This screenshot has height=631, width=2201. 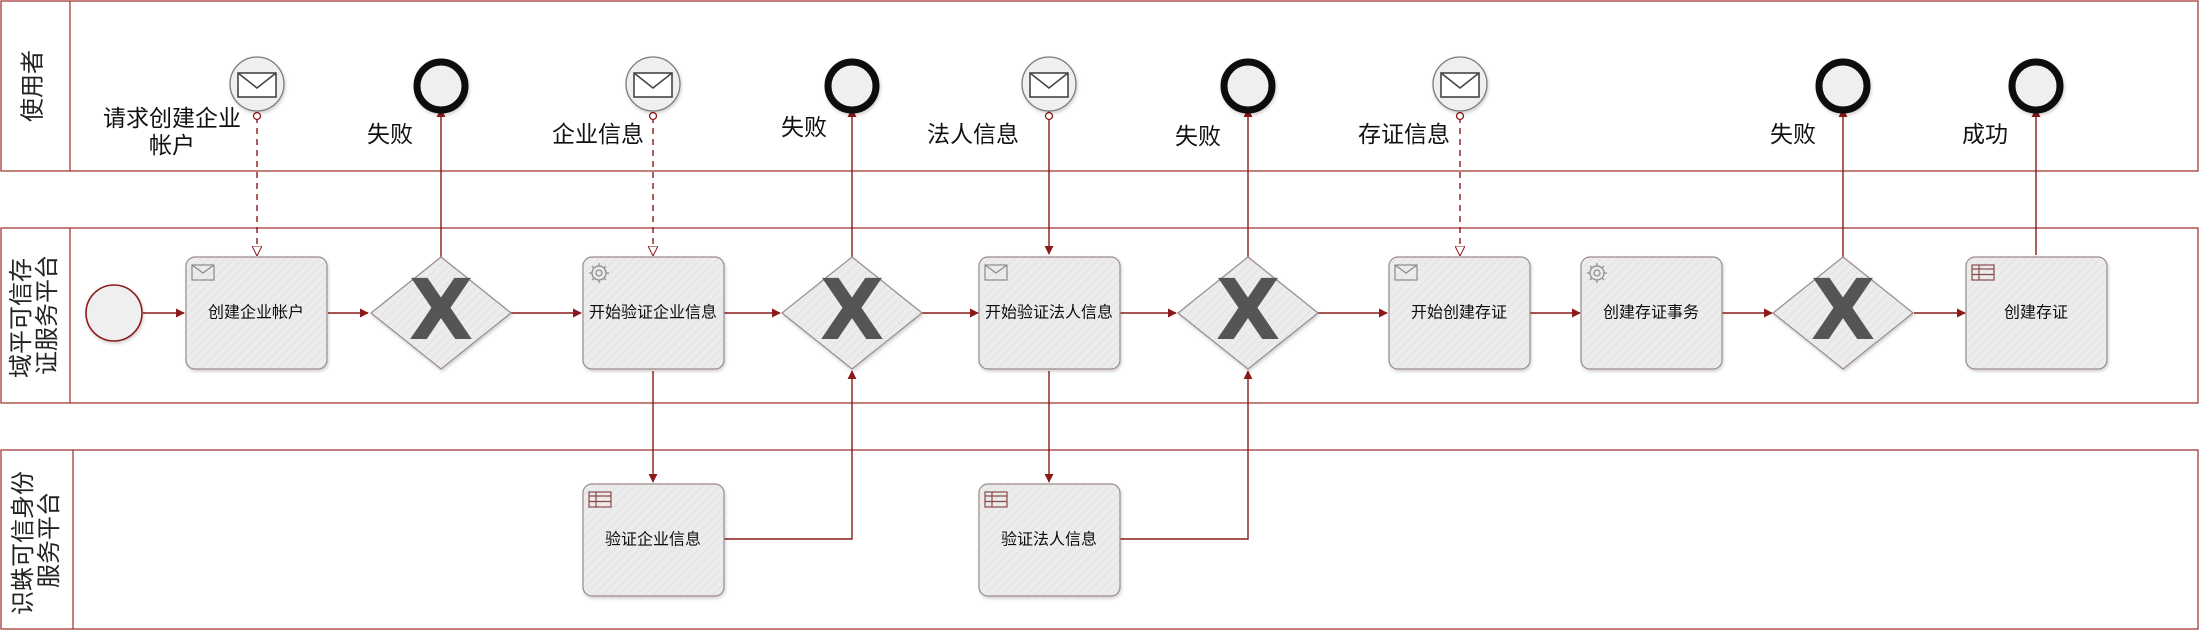 What do you see at coordinates (47, 315) in the screenshot?
I see `lane-title-platform-line2: 证服务平台` at bounding box center [47, 315].